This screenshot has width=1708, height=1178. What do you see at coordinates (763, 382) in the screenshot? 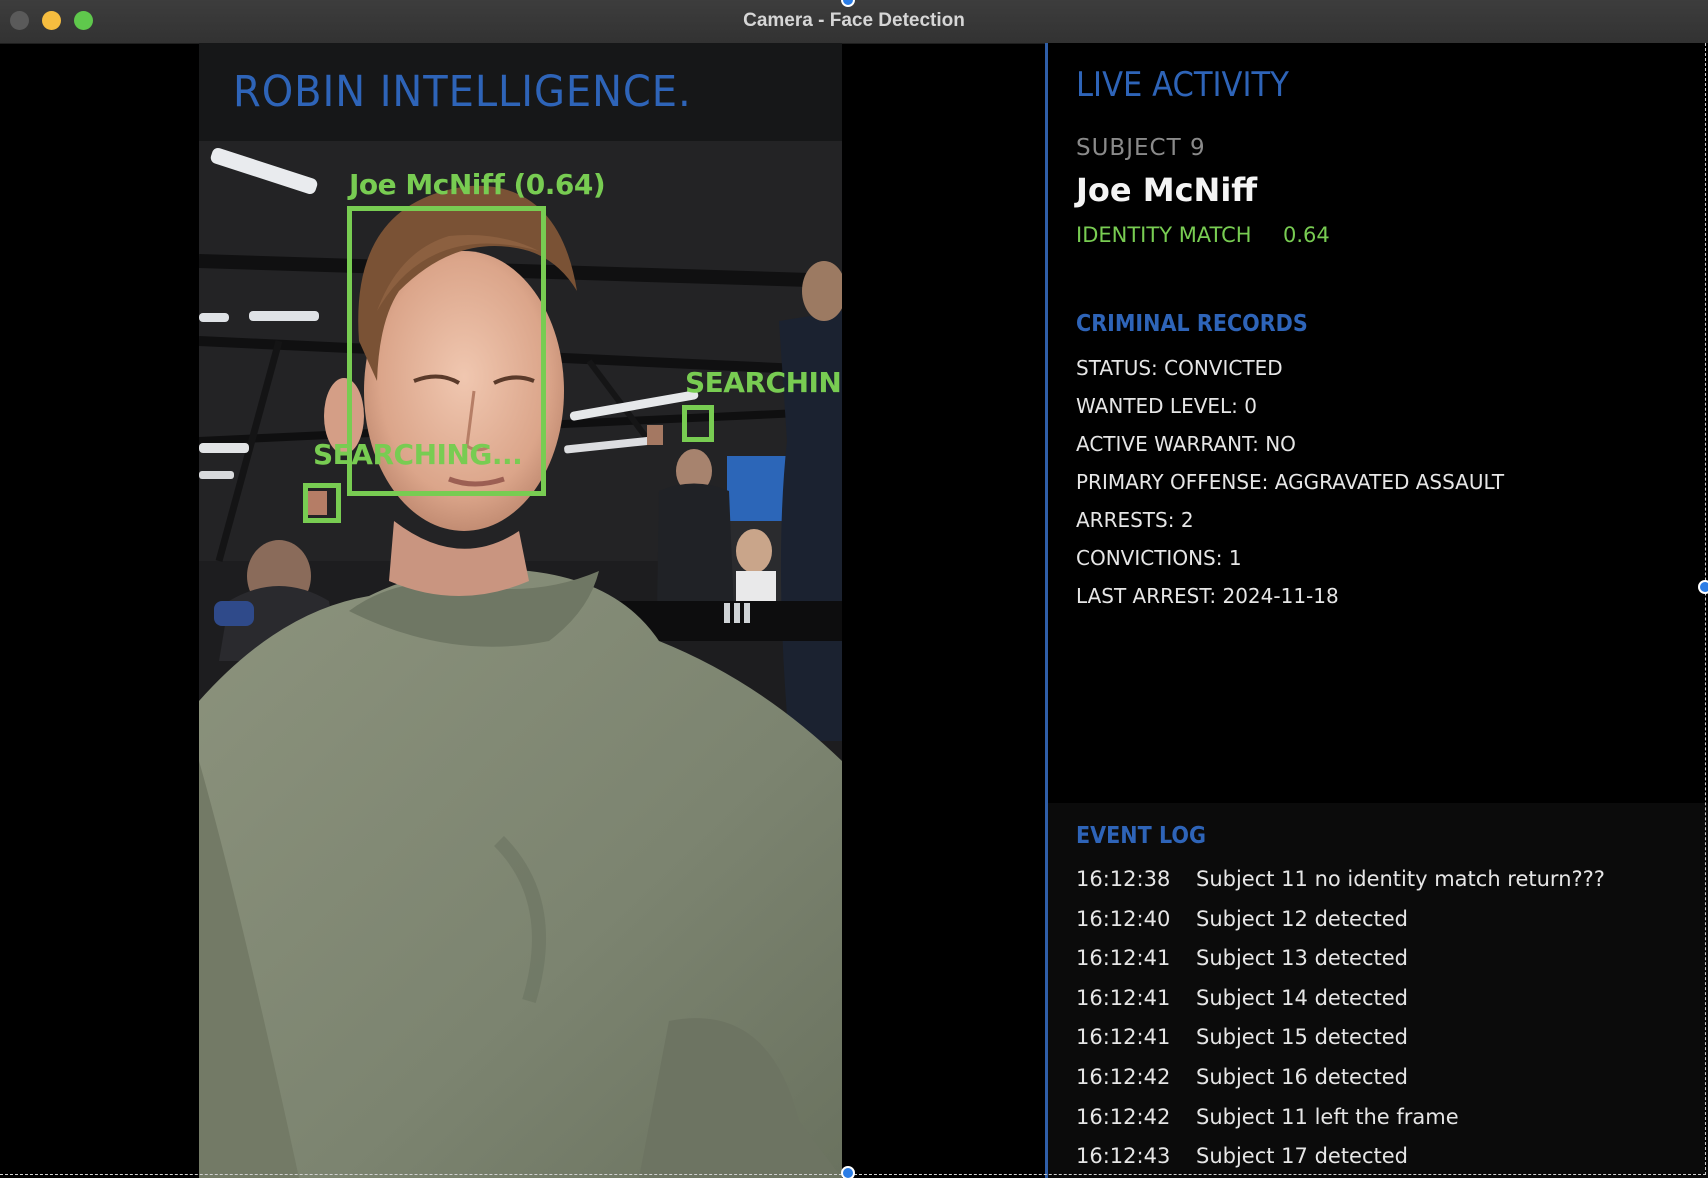
I see `searching-label: SEARCHING` at bounding box center [763, 382].